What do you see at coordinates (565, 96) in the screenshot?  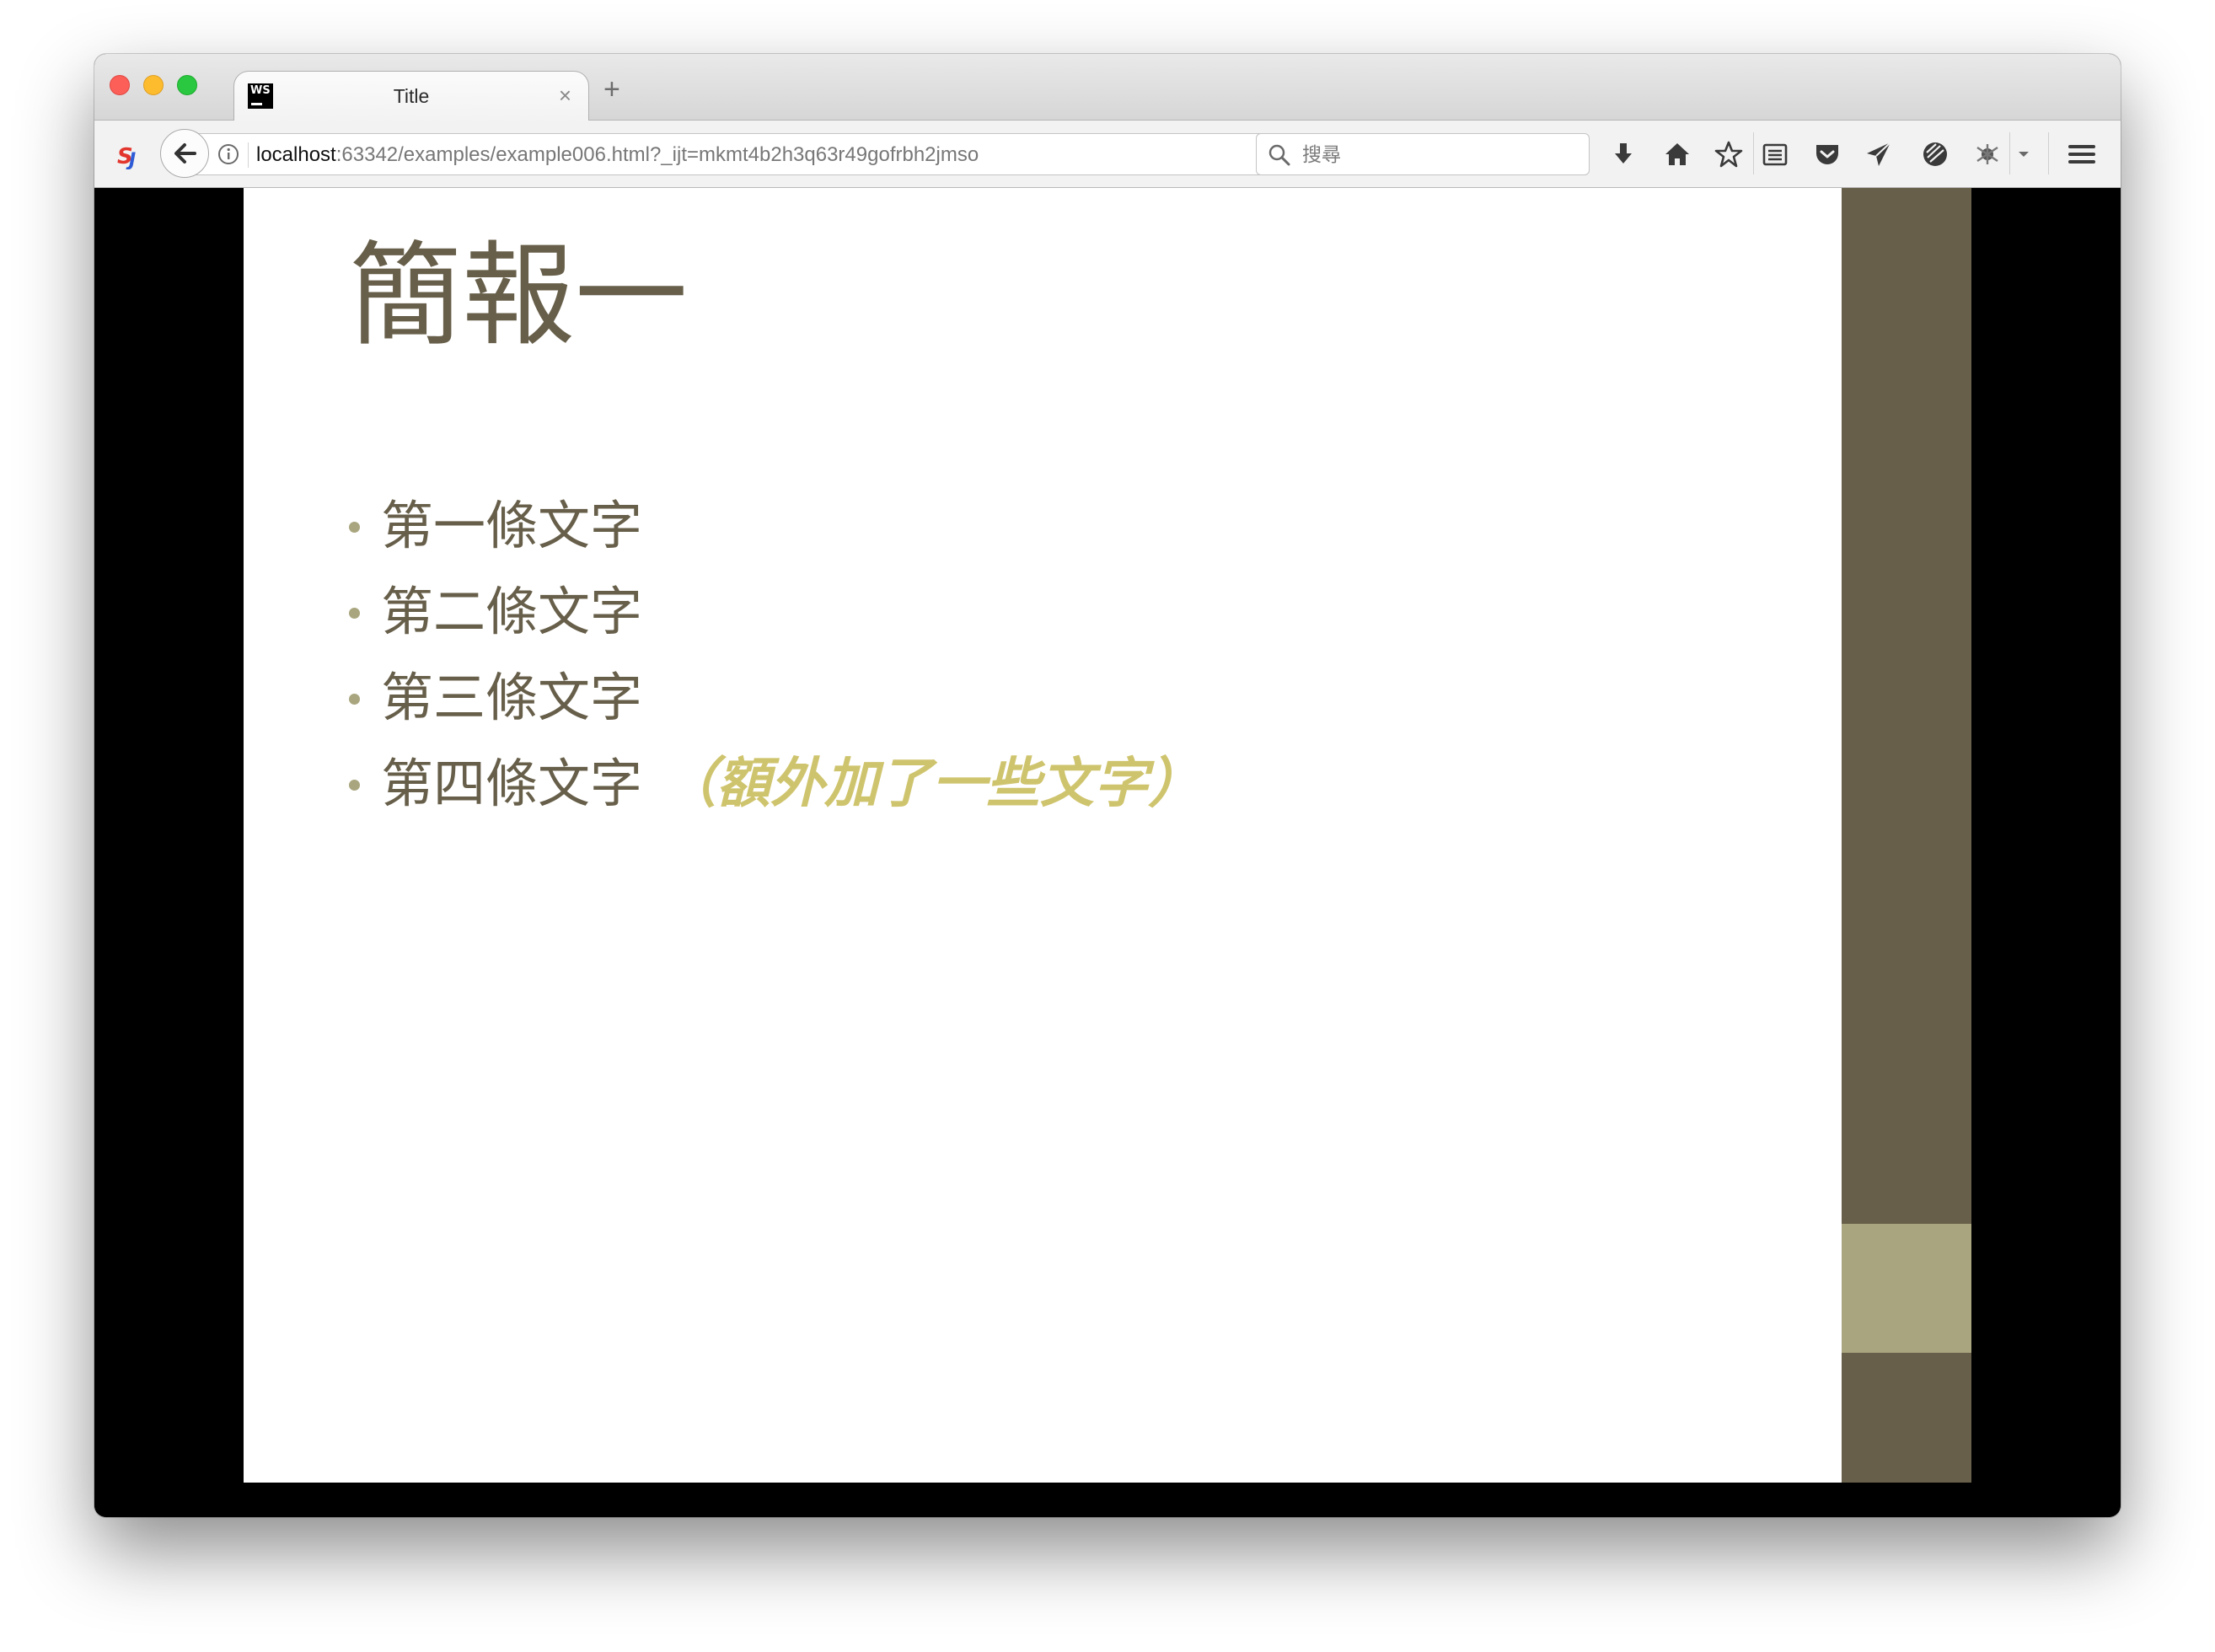 I see `tab-close-icon: ×` at bounding box center [565, 96].